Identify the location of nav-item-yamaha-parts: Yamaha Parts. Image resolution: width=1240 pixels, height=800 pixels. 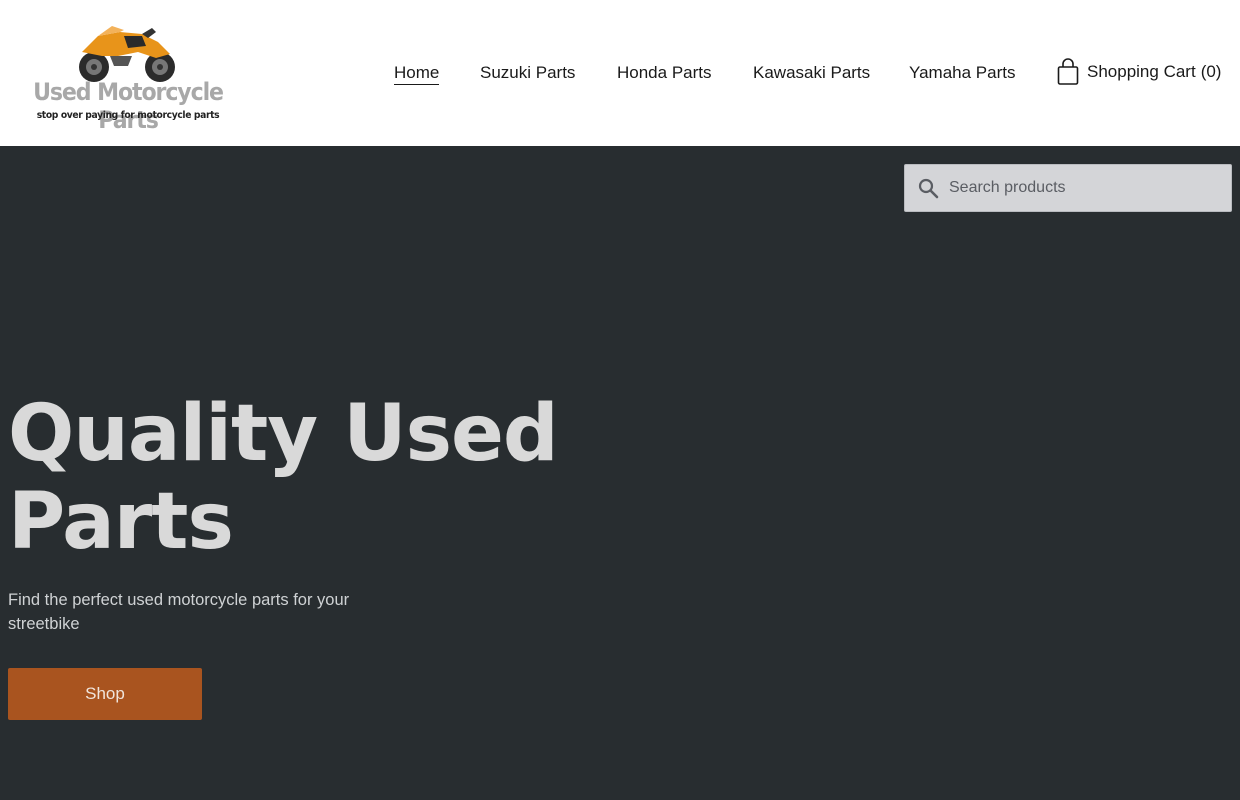
(962, 73).